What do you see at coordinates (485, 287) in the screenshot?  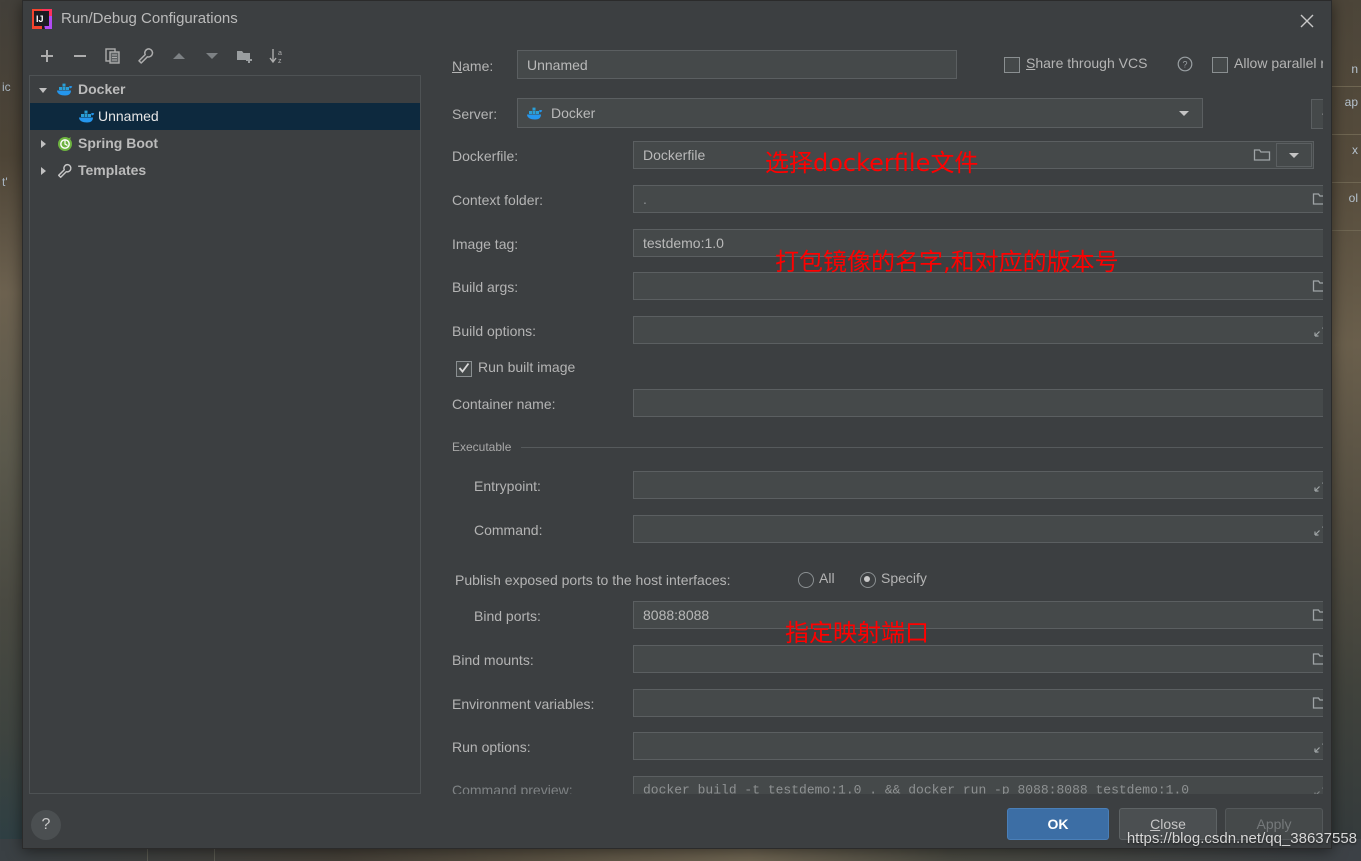 I see `build-args-label: Build args:` at bounding box center [485, 287].